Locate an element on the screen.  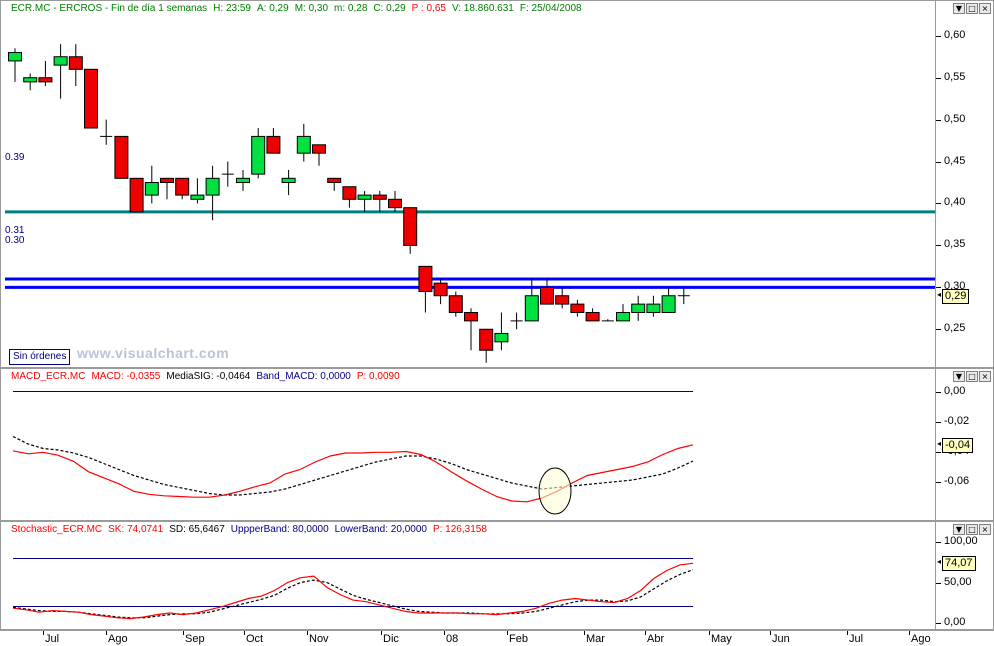
y-tick-label: -0,02 is located at coordinates (957, 420).